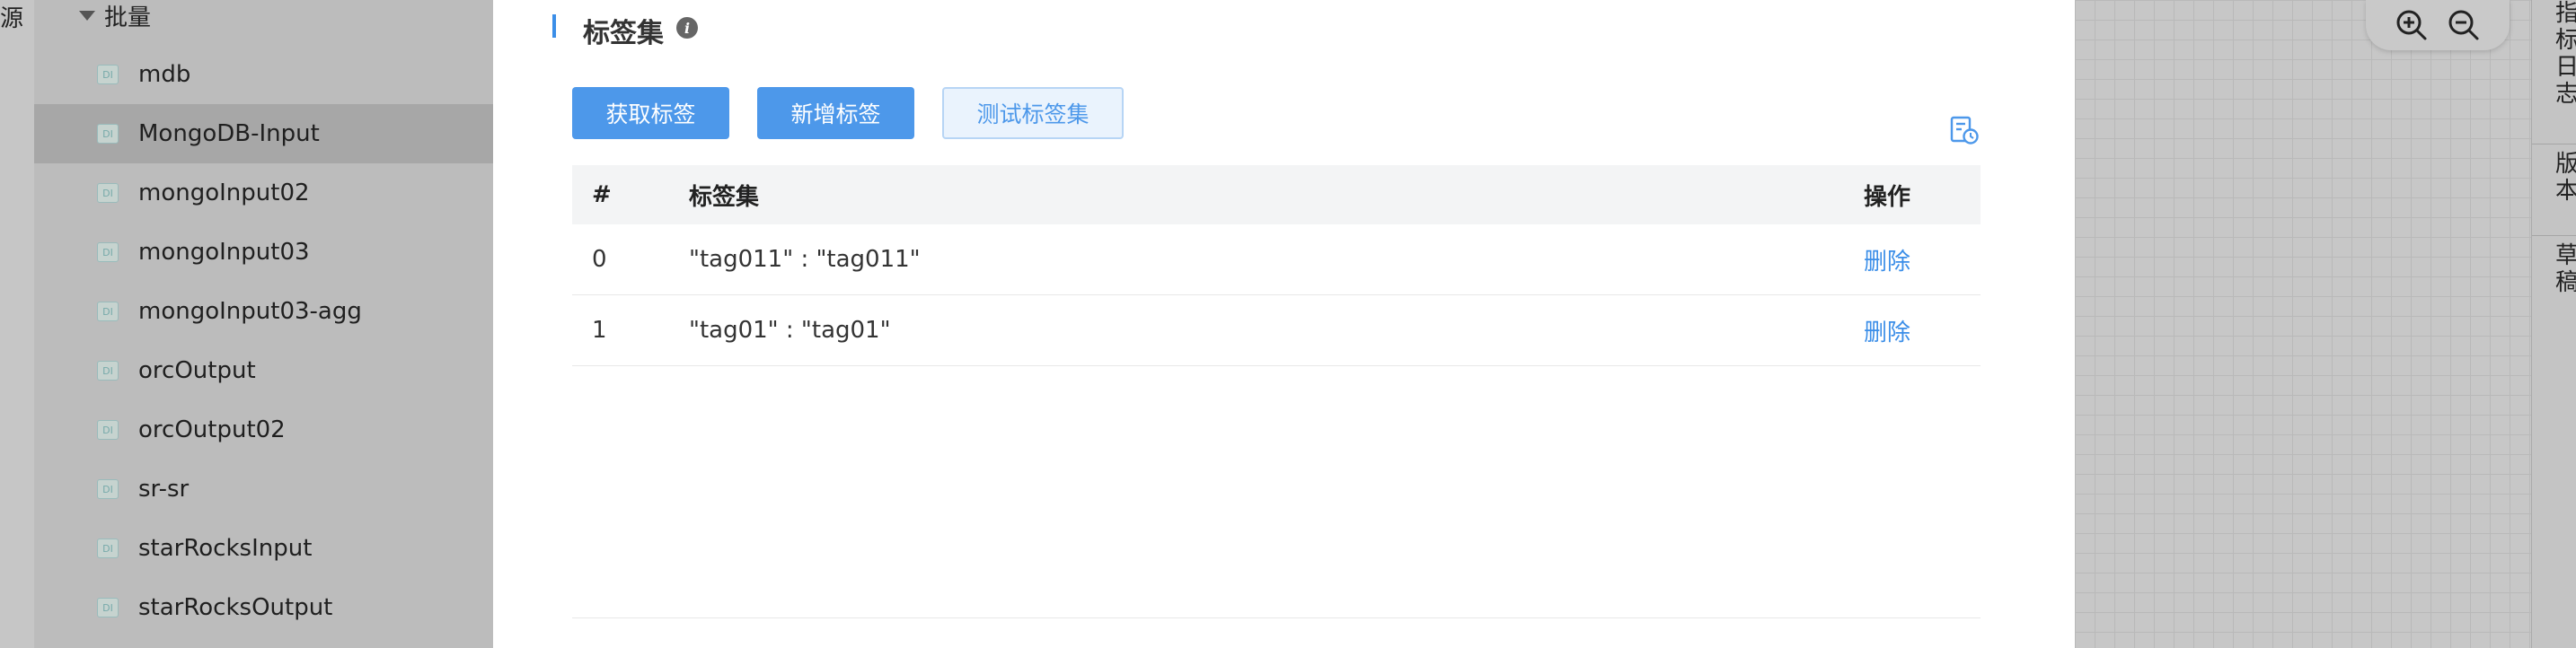 This screenshot has height=648, width=2576. What do you see at coordinates (554, 26) in the screenshot?
I see `section-accent-bar` at bounding box center [554, 26].